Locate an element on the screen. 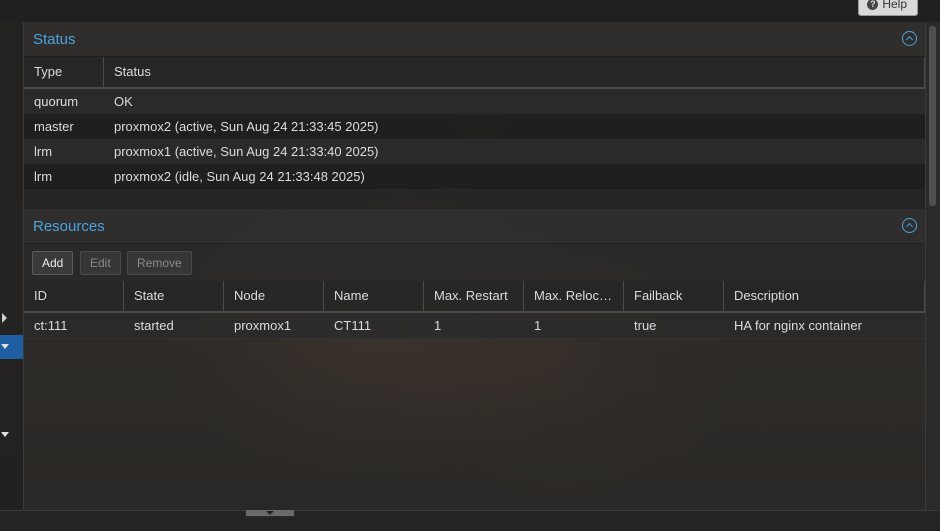 Image resolution: width=940 pixels, height=531 pixels. status-grid-empty-area is located at coordinates (474, 199).